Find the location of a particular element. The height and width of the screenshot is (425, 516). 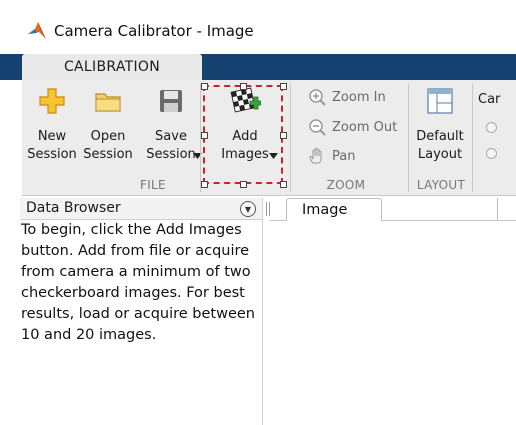

pan-button: Pan is located at coordinates (331, 156).